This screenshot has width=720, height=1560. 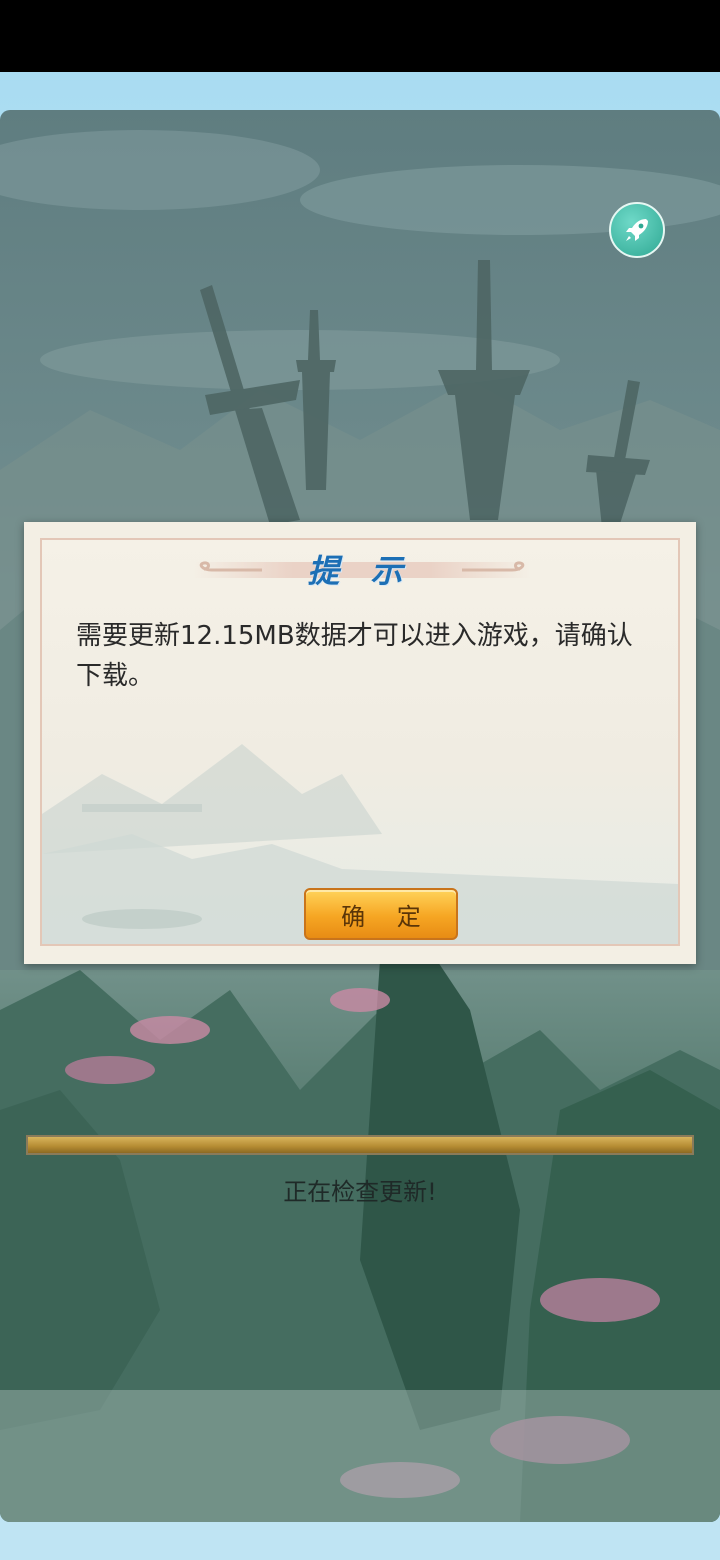 What do you see at coordinates (354, 656) in the screenshot?
I see `dialog-message: 需要更新12.15MB数据才可以进入游戏，请确认下载。` at bounding box center [354, 656].